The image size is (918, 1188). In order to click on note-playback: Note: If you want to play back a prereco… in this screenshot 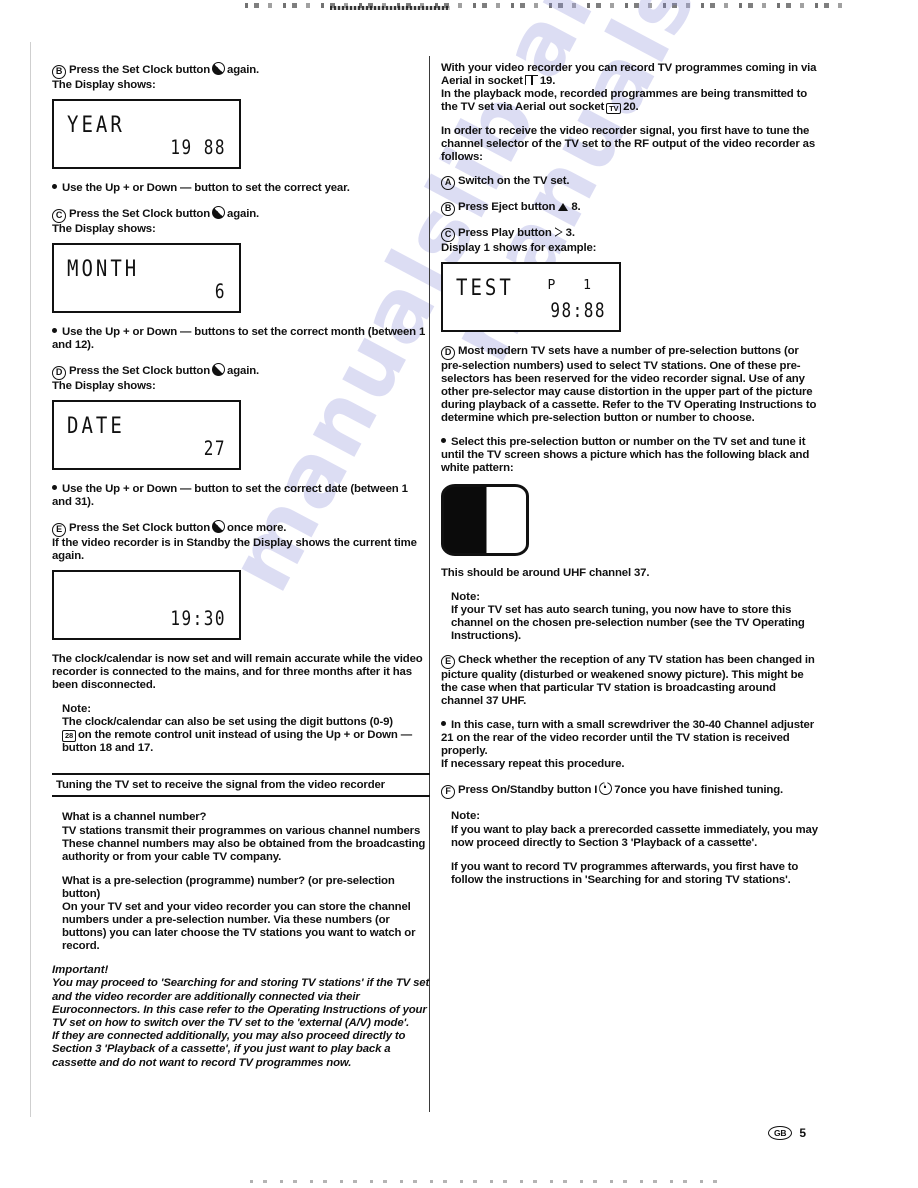, I will do `click(635, 848)`.